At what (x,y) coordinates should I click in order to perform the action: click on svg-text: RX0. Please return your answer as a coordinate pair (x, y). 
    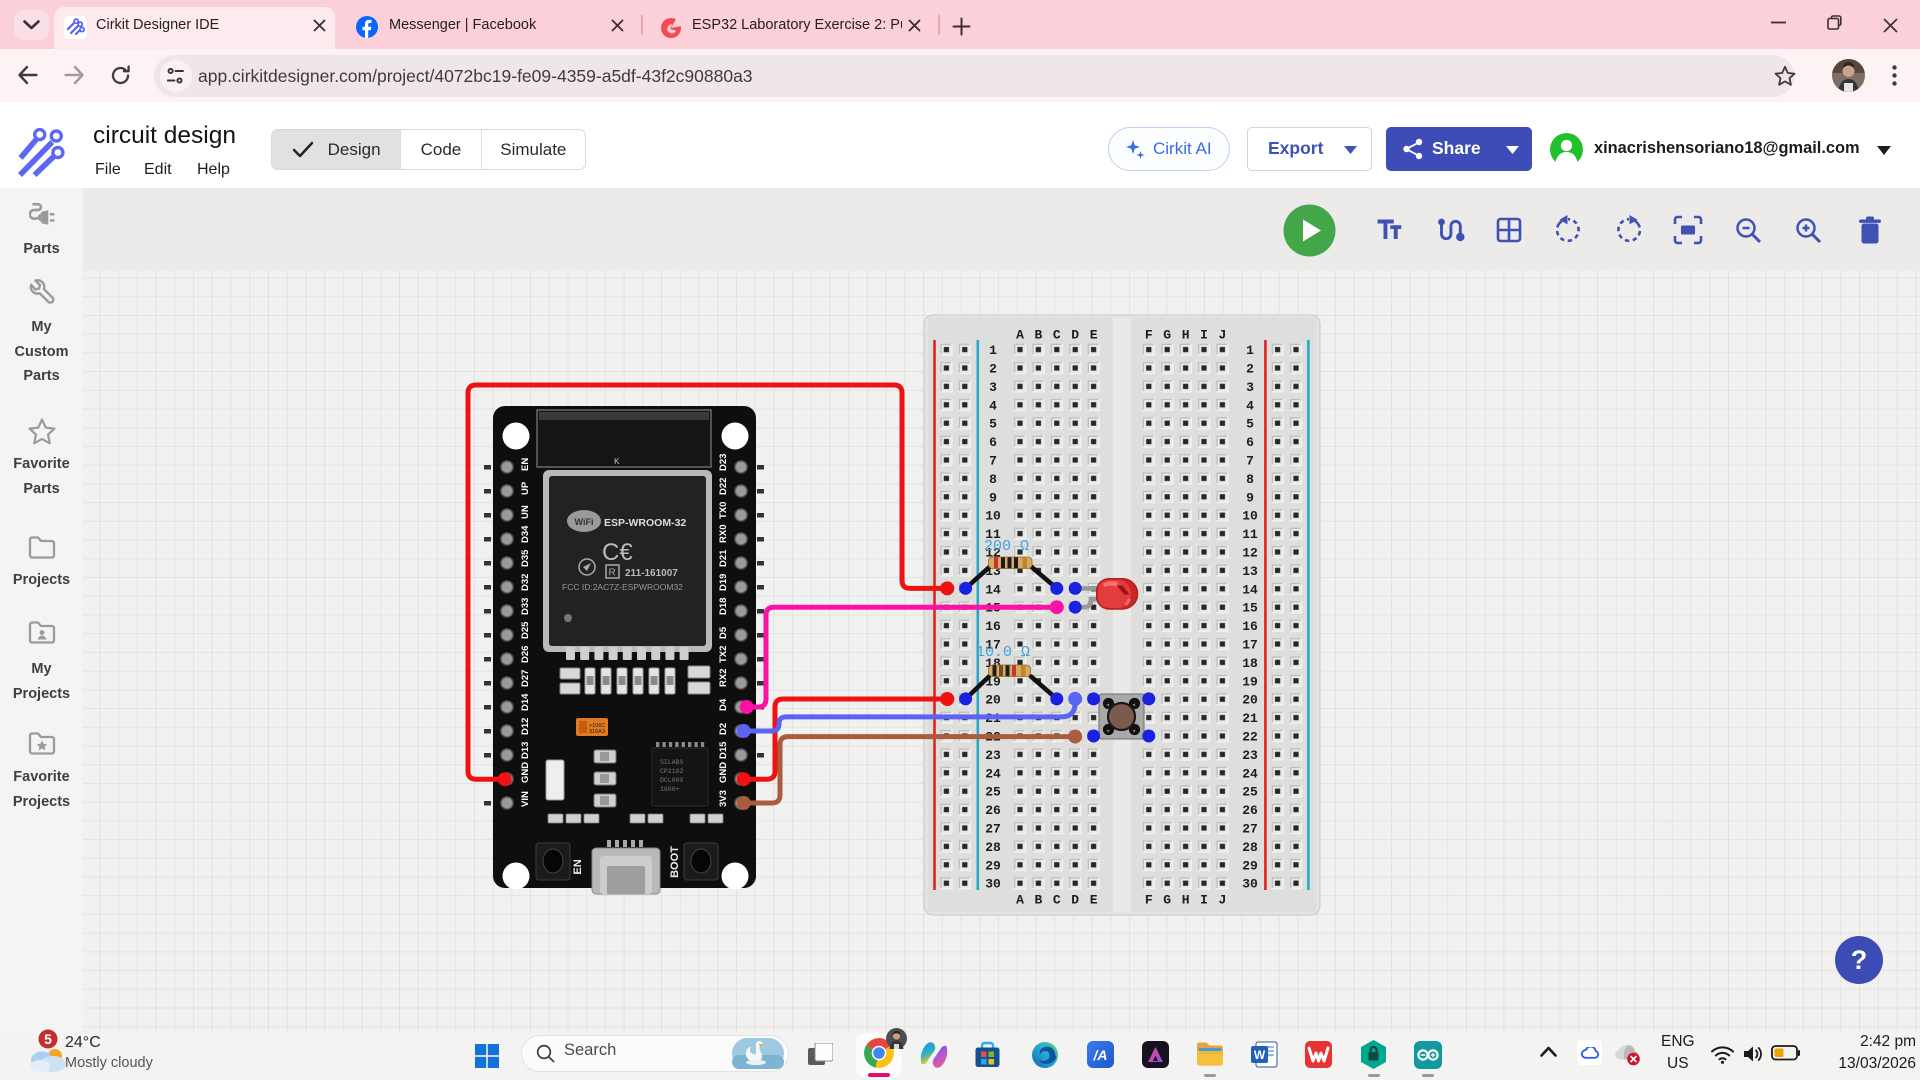
    Looking at the image, I should click on (723, 534).